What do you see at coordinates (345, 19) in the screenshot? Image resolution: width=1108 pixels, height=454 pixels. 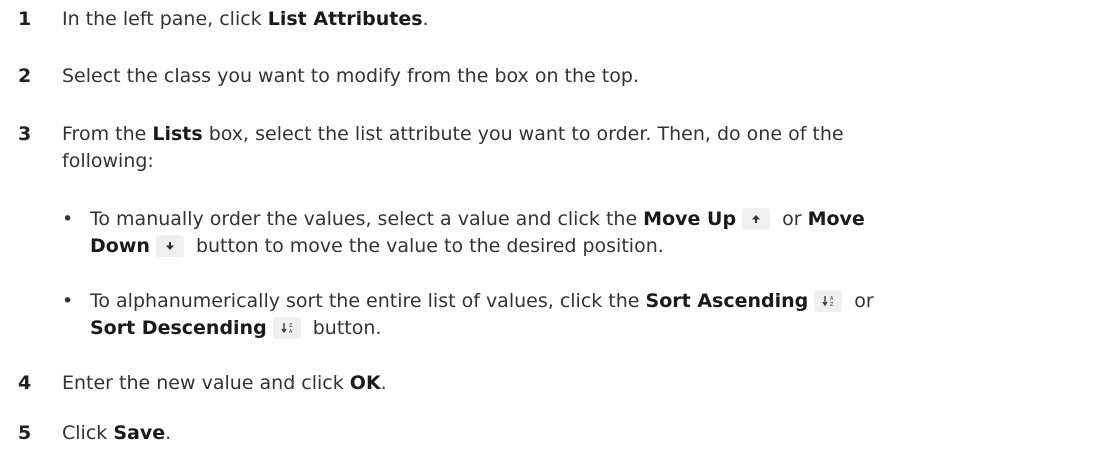 I see `list-attributes-label: List Attributes` at bounding box center [345, 19].